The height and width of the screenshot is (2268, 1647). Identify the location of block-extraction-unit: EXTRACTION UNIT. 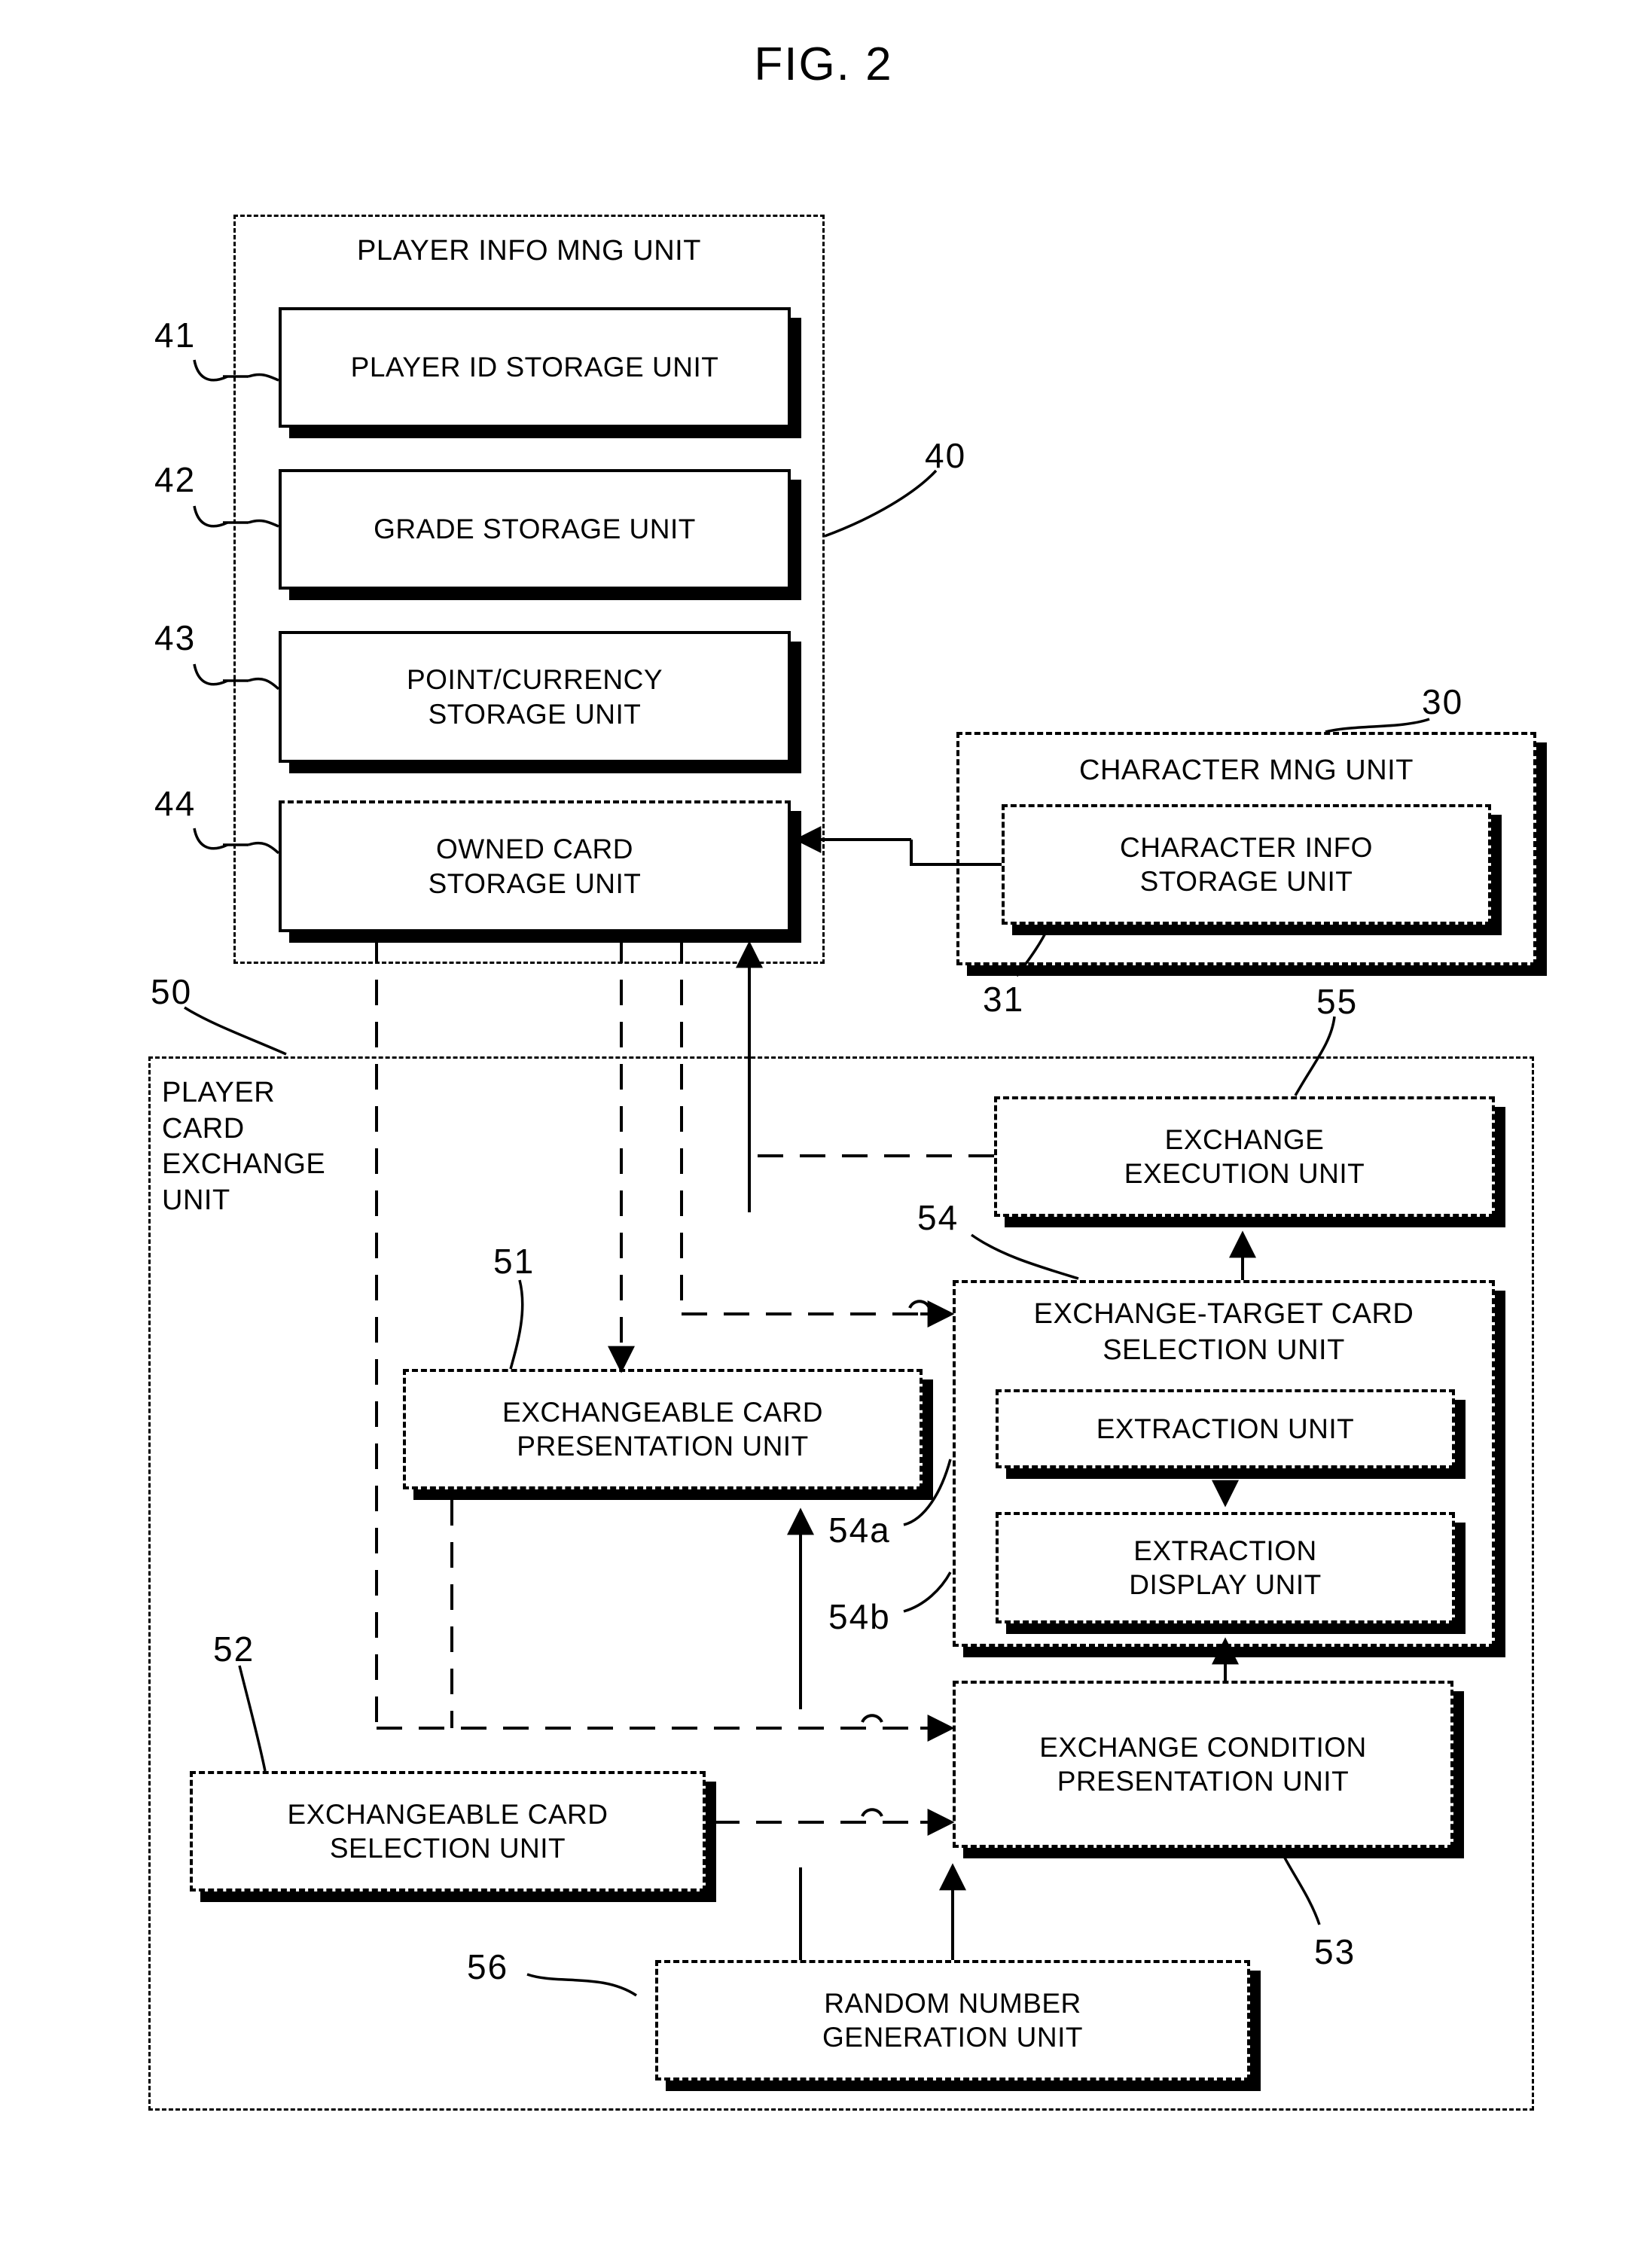
(1225, 1429).